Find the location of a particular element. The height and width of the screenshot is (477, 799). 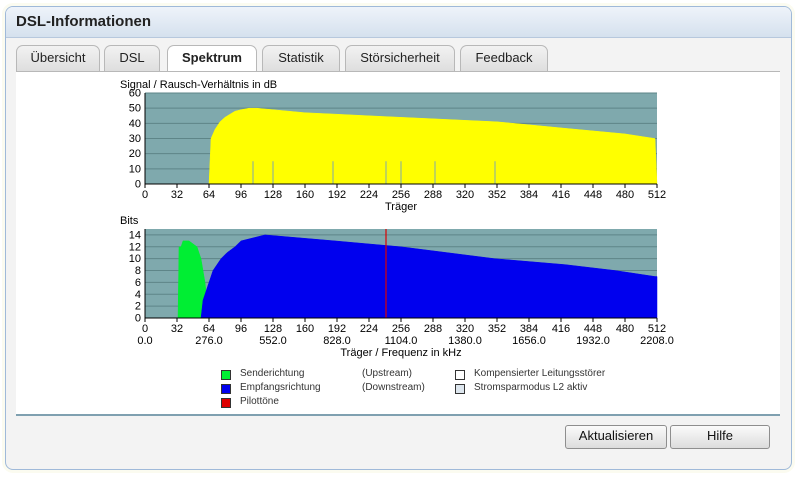

legend-swatch-pilot is located at coordinates (226, 403).